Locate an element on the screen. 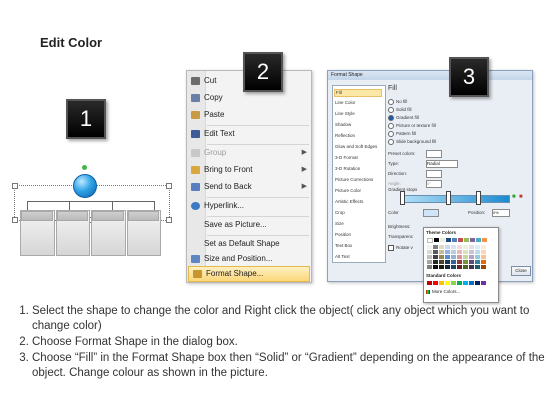 The image size is (560, 420). gradient-stops-bar is located at coordinates (455, 199).